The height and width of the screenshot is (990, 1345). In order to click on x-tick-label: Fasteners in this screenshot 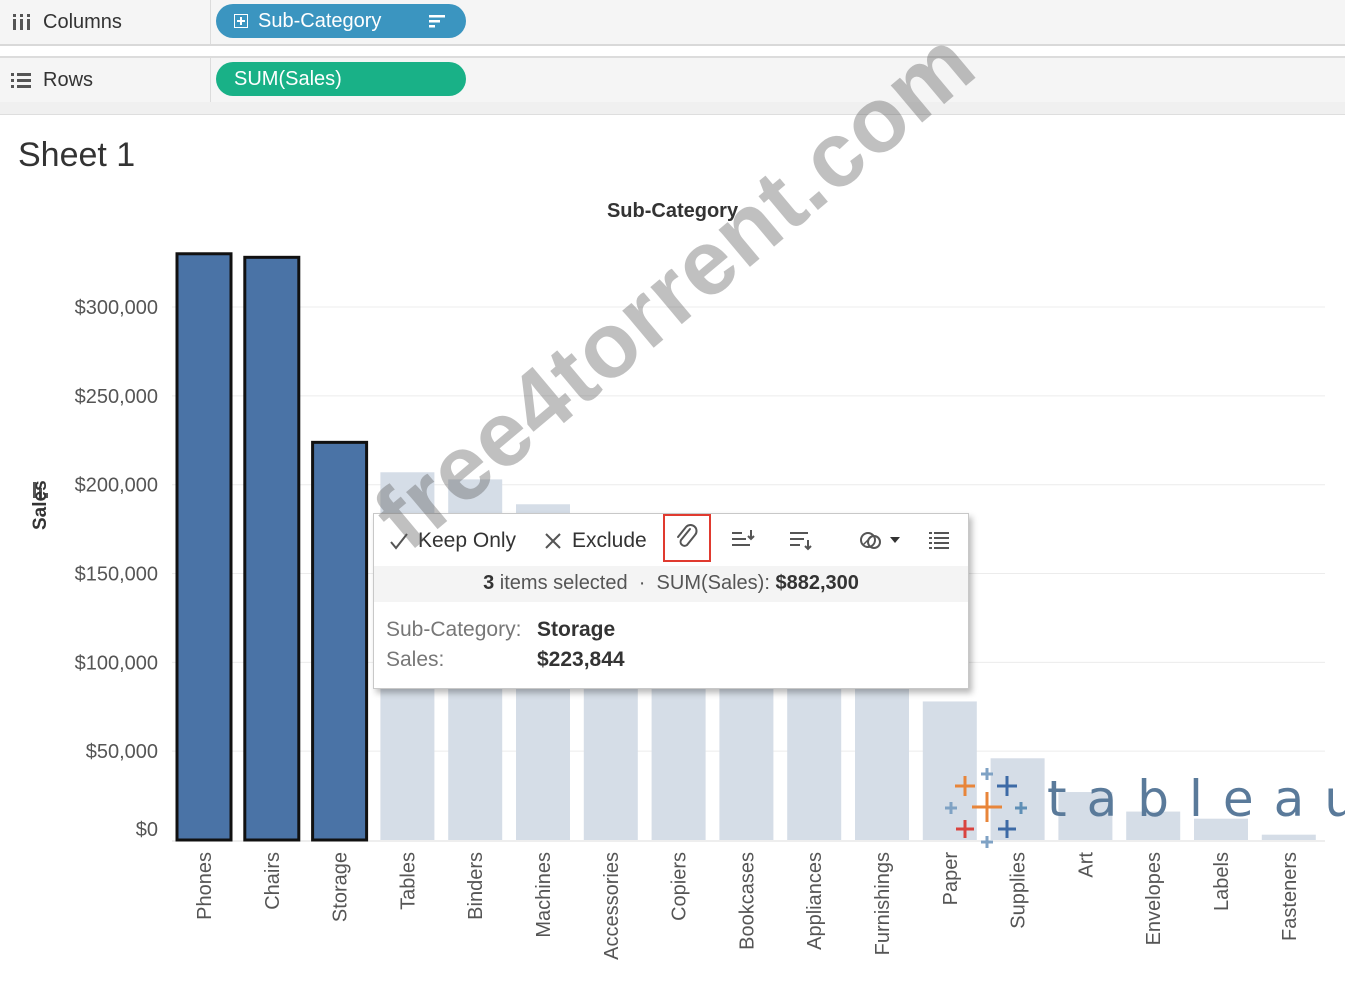, I will do `click(1290, 896)`.